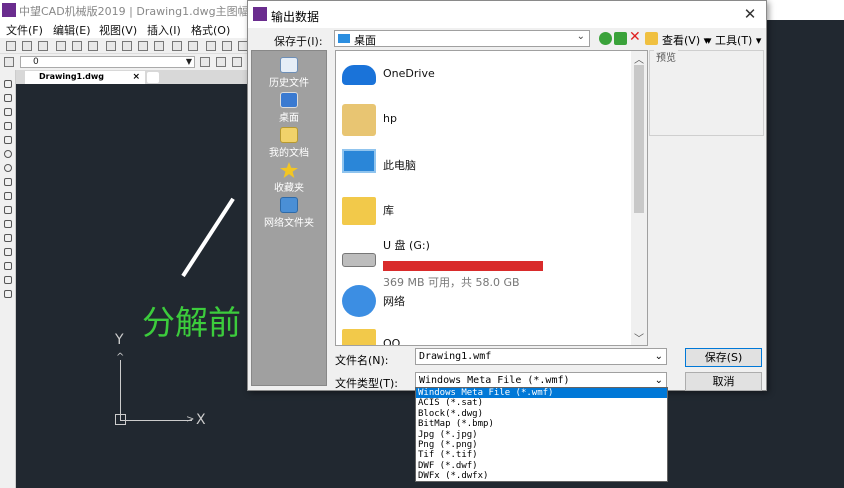  Describe the element at coordinates (289, 142) in the screenshot. I see `place-my-documents: 我的文档` at that location.